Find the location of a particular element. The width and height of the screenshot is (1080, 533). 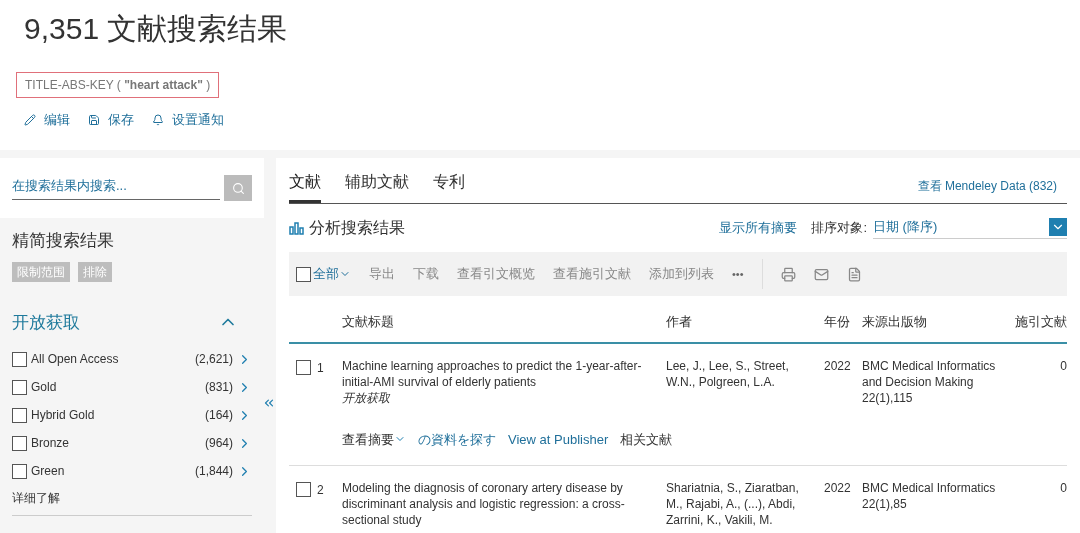

select-all-button: 全部 is located at coordinates (332, 274).